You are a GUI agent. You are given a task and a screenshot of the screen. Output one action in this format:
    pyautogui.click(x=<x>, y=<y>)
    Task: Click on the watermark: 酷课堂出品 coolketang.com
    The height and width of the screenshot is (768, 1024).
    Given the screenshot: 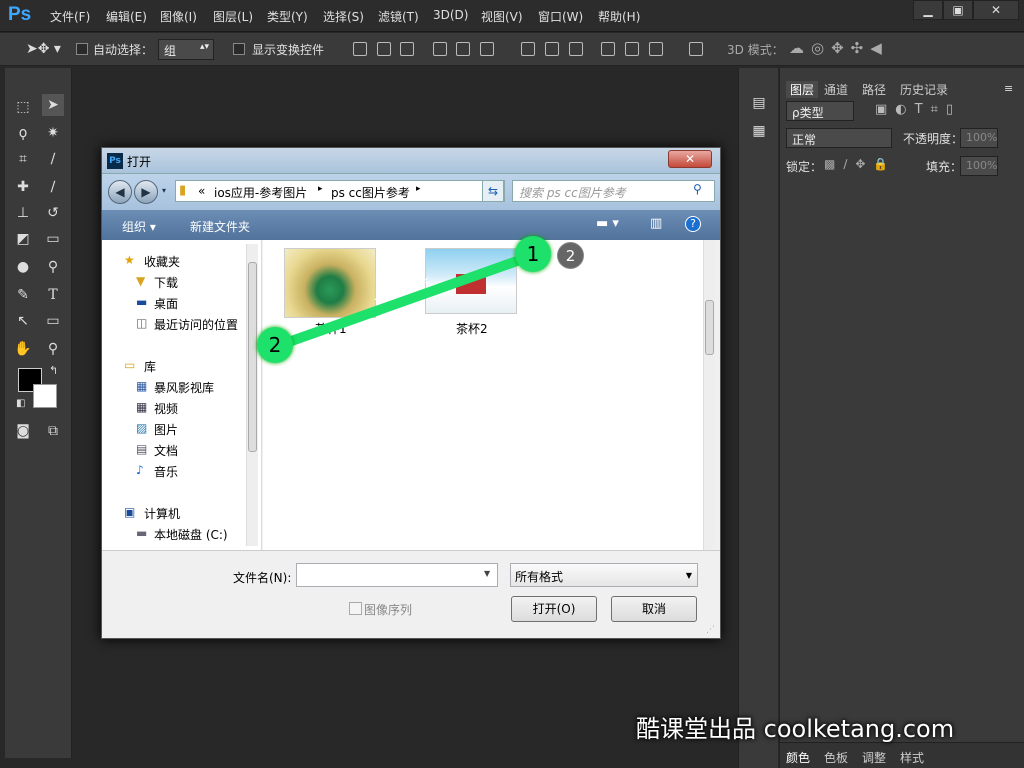 What is the action you would take?
    pyautogui.click(x=795, y=729)
    